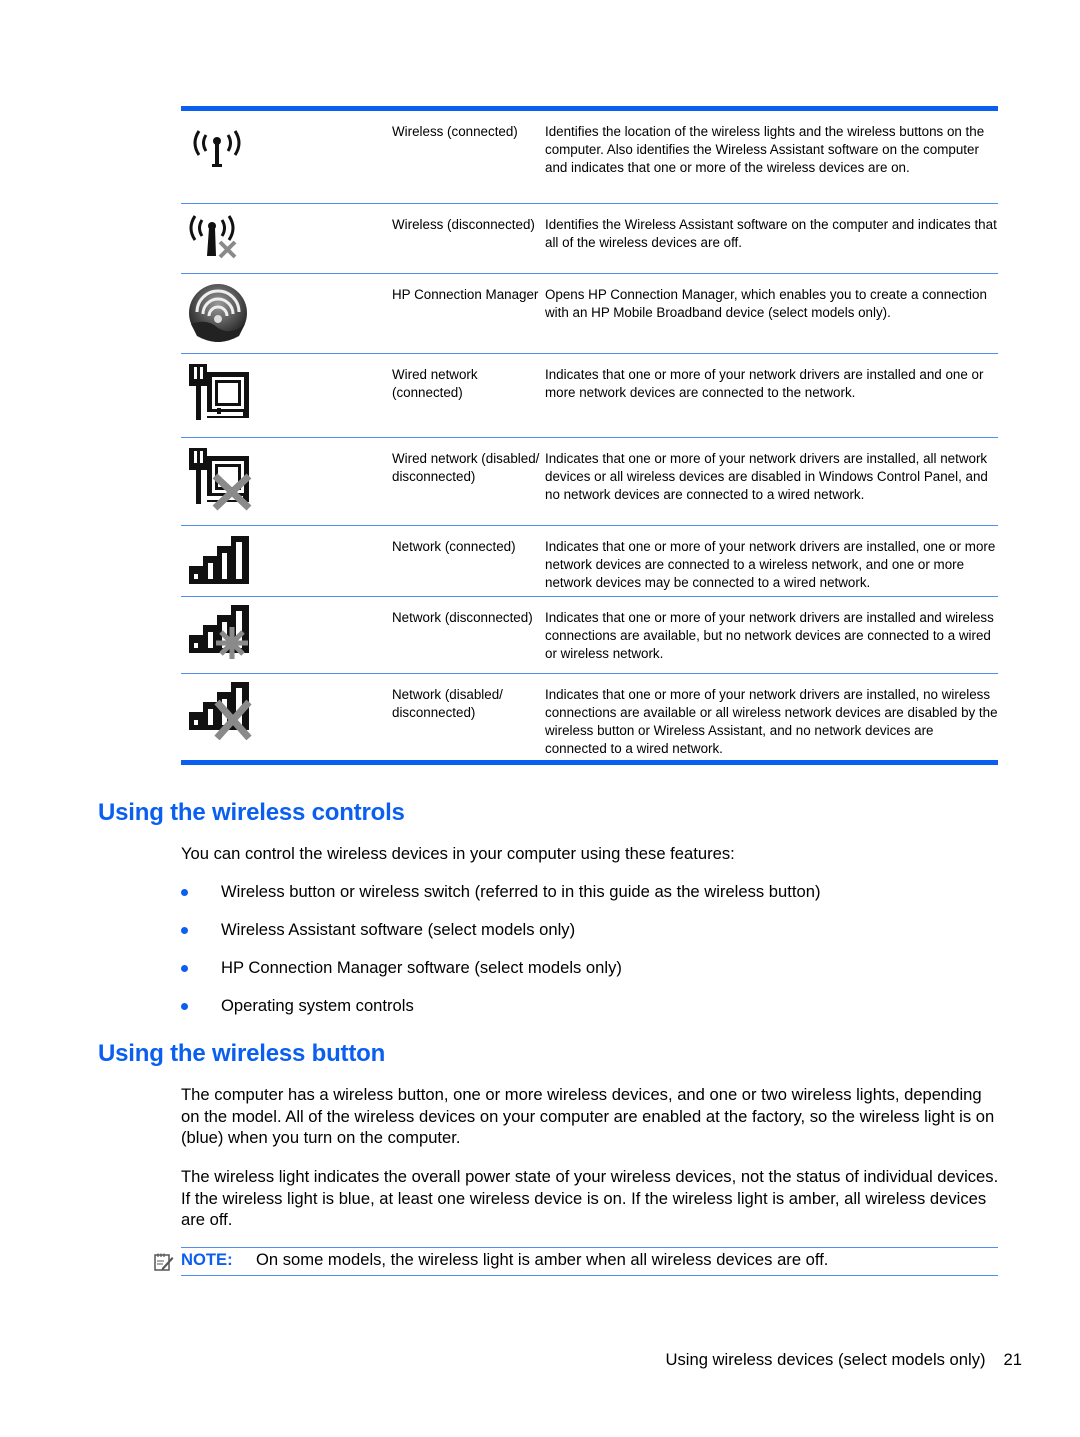  What do you see at coordinates (220, 711) in the screenshot?
I see `network-disabled-icon` at bounding box center [220, 711].